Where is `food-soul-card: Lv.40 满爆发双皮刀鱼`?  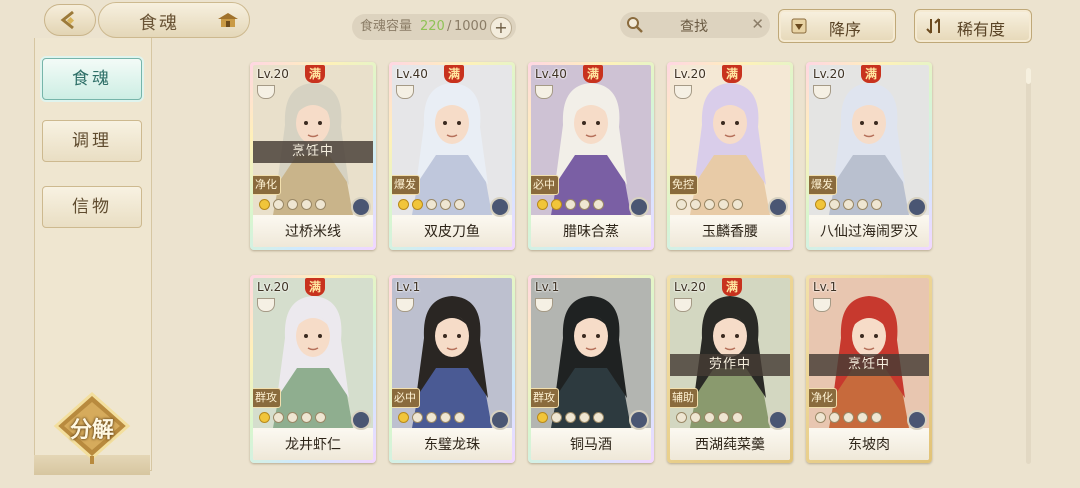
food-soul-card: Lv.40 满爆发双皮刀鱼 is located at coordinates (452, 156).